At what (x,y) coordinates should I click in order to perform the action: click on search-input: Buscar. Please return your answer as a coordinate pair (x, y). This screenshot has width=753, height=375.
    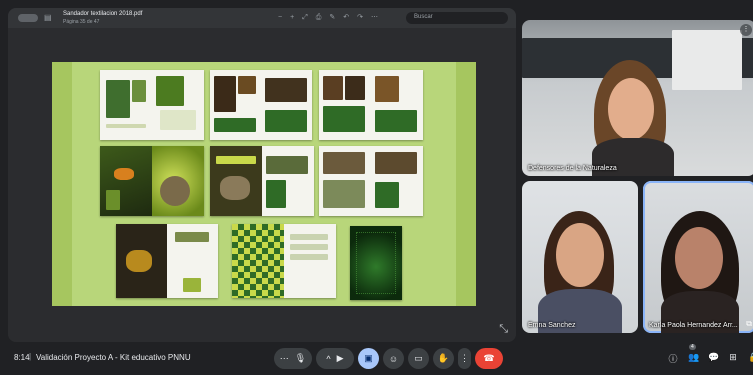
    Looking at the image, I should click on (457, 18).